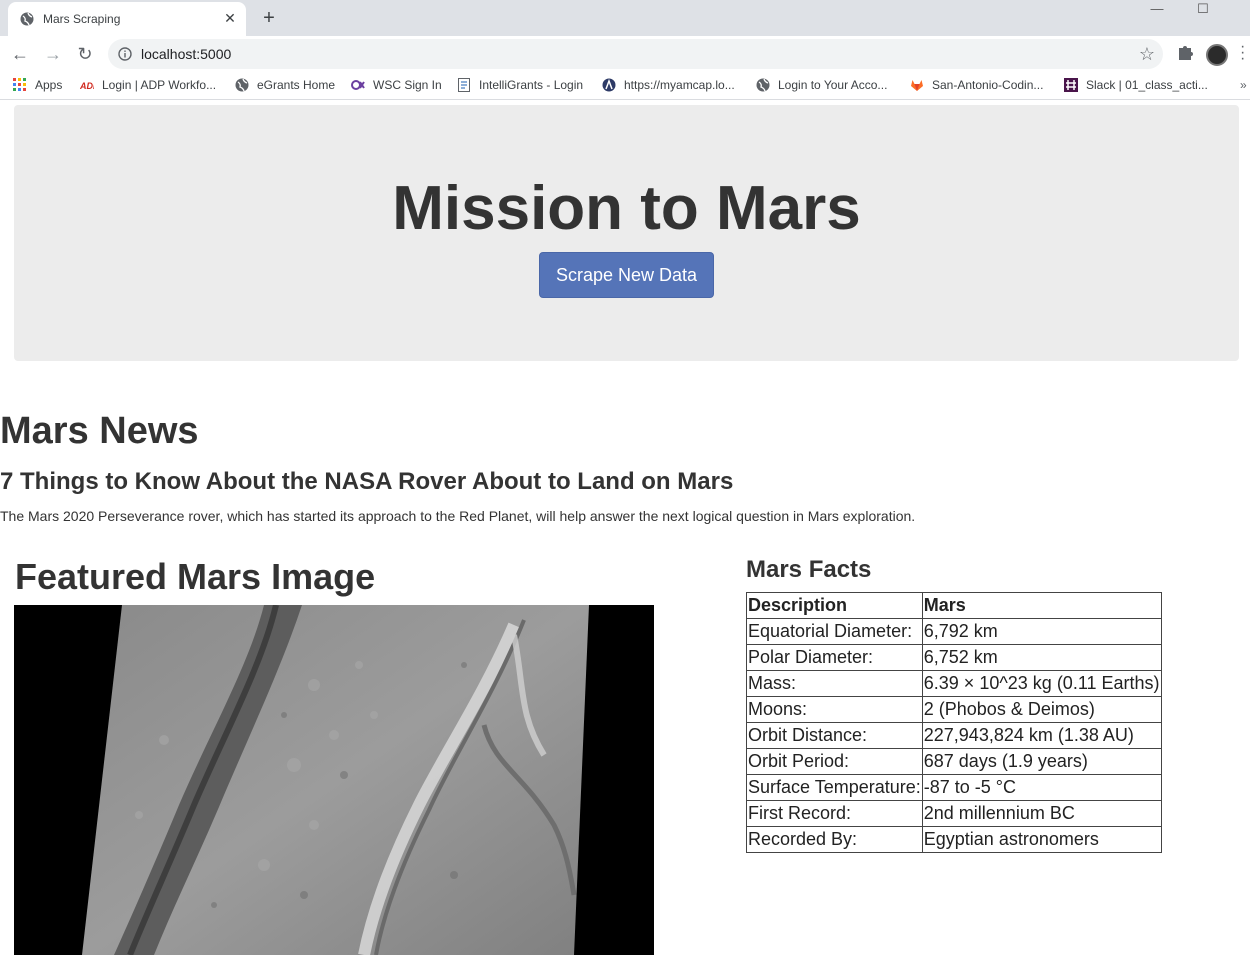 This screenshot has width=1250, height=976. I want to click on close-tab-icon: ✕, so click(230, 18).